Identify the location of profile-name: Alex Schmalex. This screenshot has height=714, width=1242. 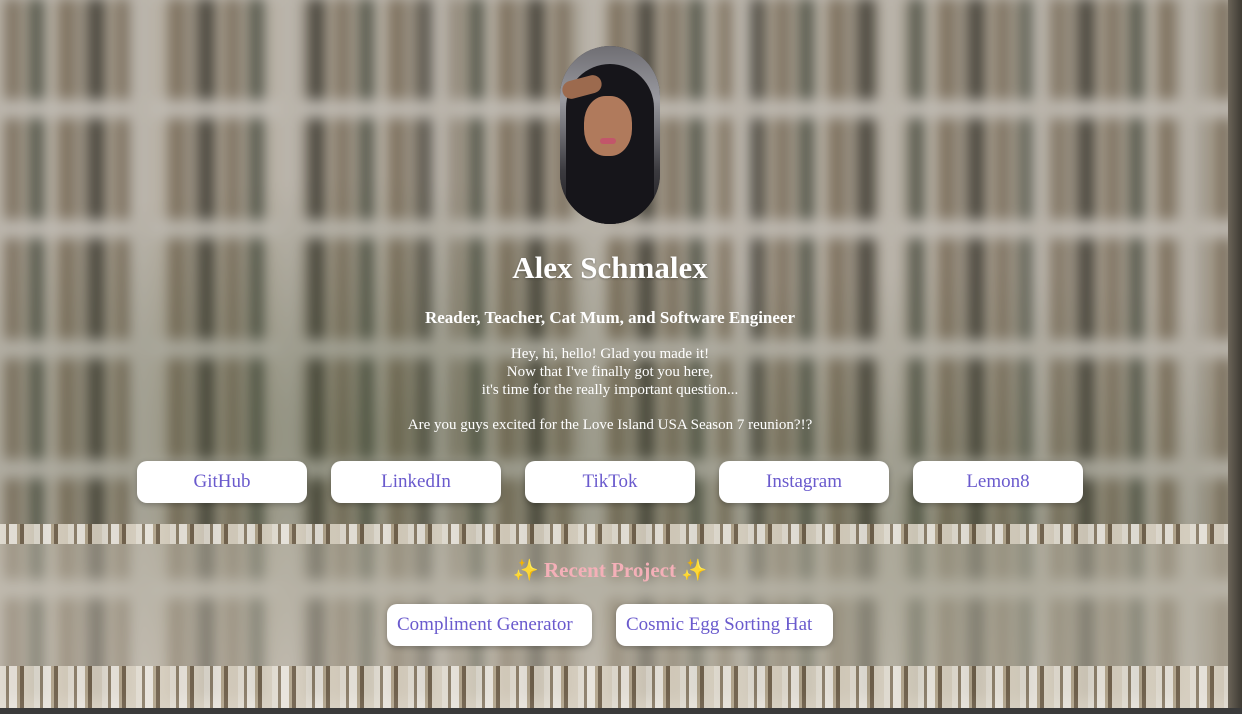
(610, 267).